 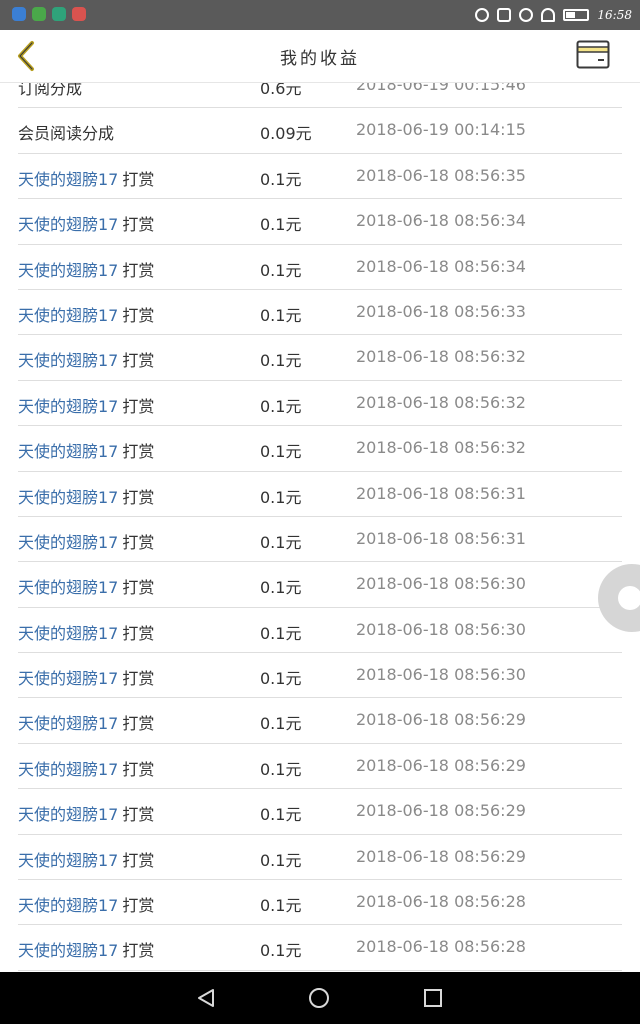 I want to click on nav-home-button, so click(x=319, y=998).